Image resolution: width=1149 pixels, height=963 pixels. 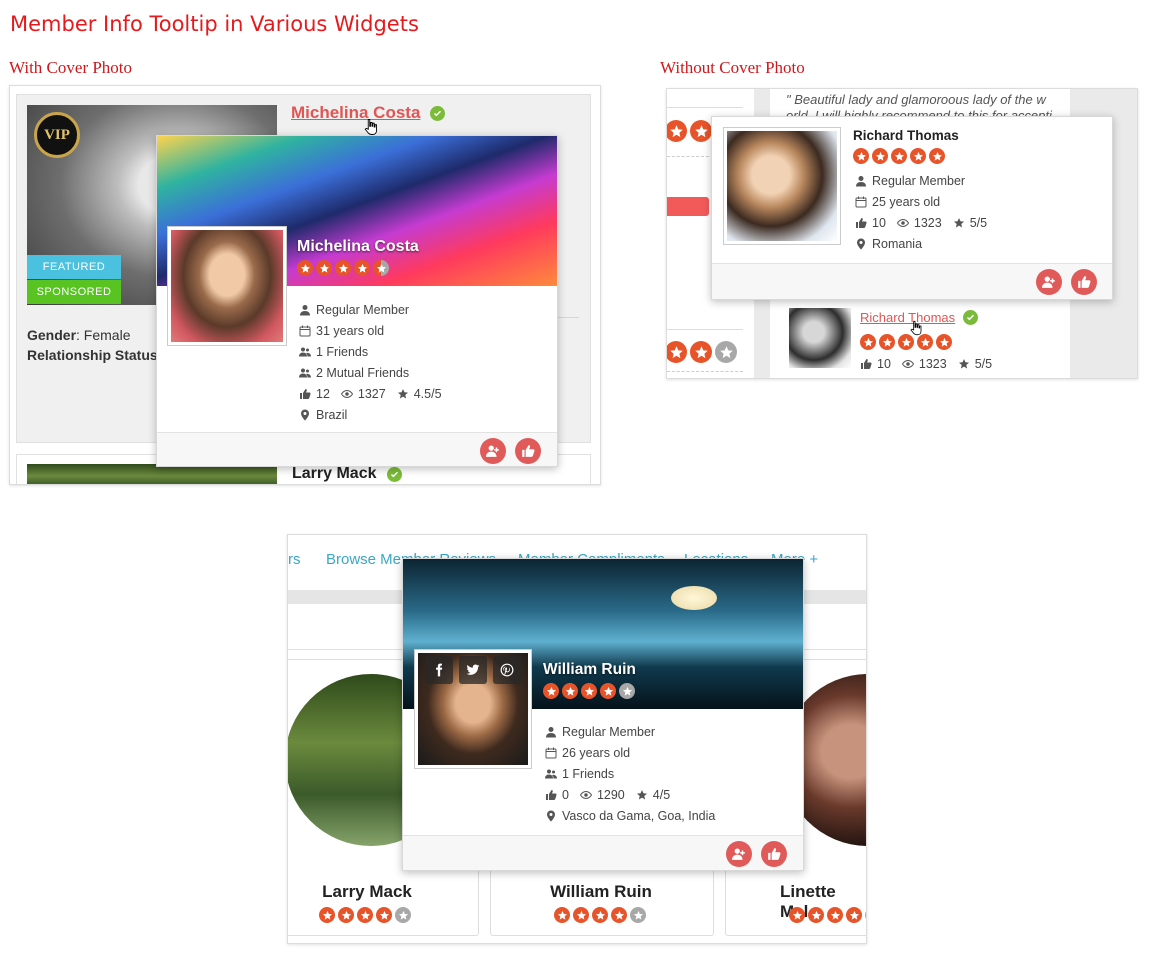 I want to click on card-name-larry: Larry Mack, so click(x=367, y=892).